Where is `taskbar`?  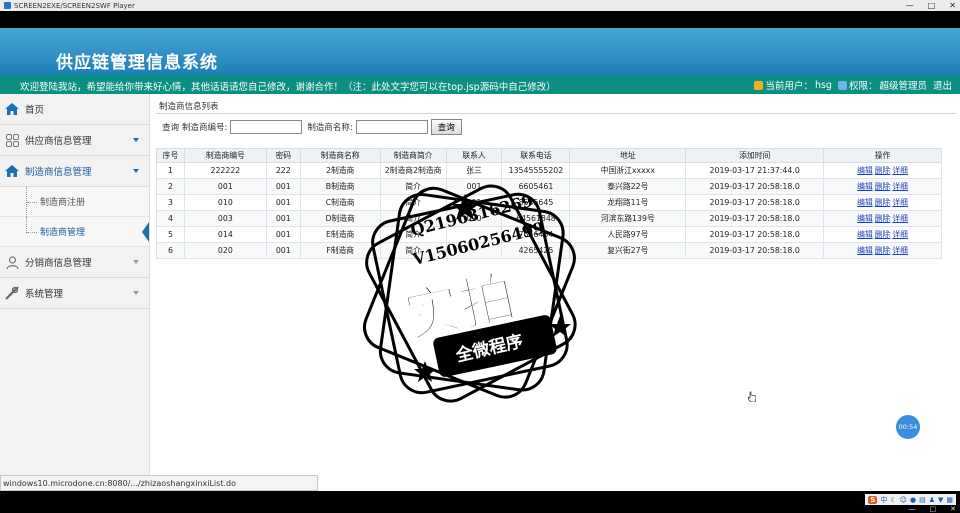 taskbar is located at coordinates (480, 502).